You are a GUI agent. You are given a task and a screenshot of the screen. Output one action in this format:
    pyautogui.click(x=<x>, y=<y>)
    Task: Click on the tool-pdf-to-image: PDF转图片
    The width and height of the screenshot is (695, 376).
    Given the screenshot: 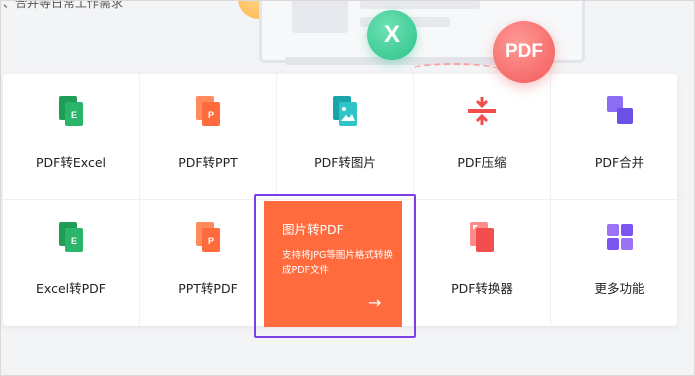 What is the action you would take?
    pyautogui.click(x=345, y=137)
    